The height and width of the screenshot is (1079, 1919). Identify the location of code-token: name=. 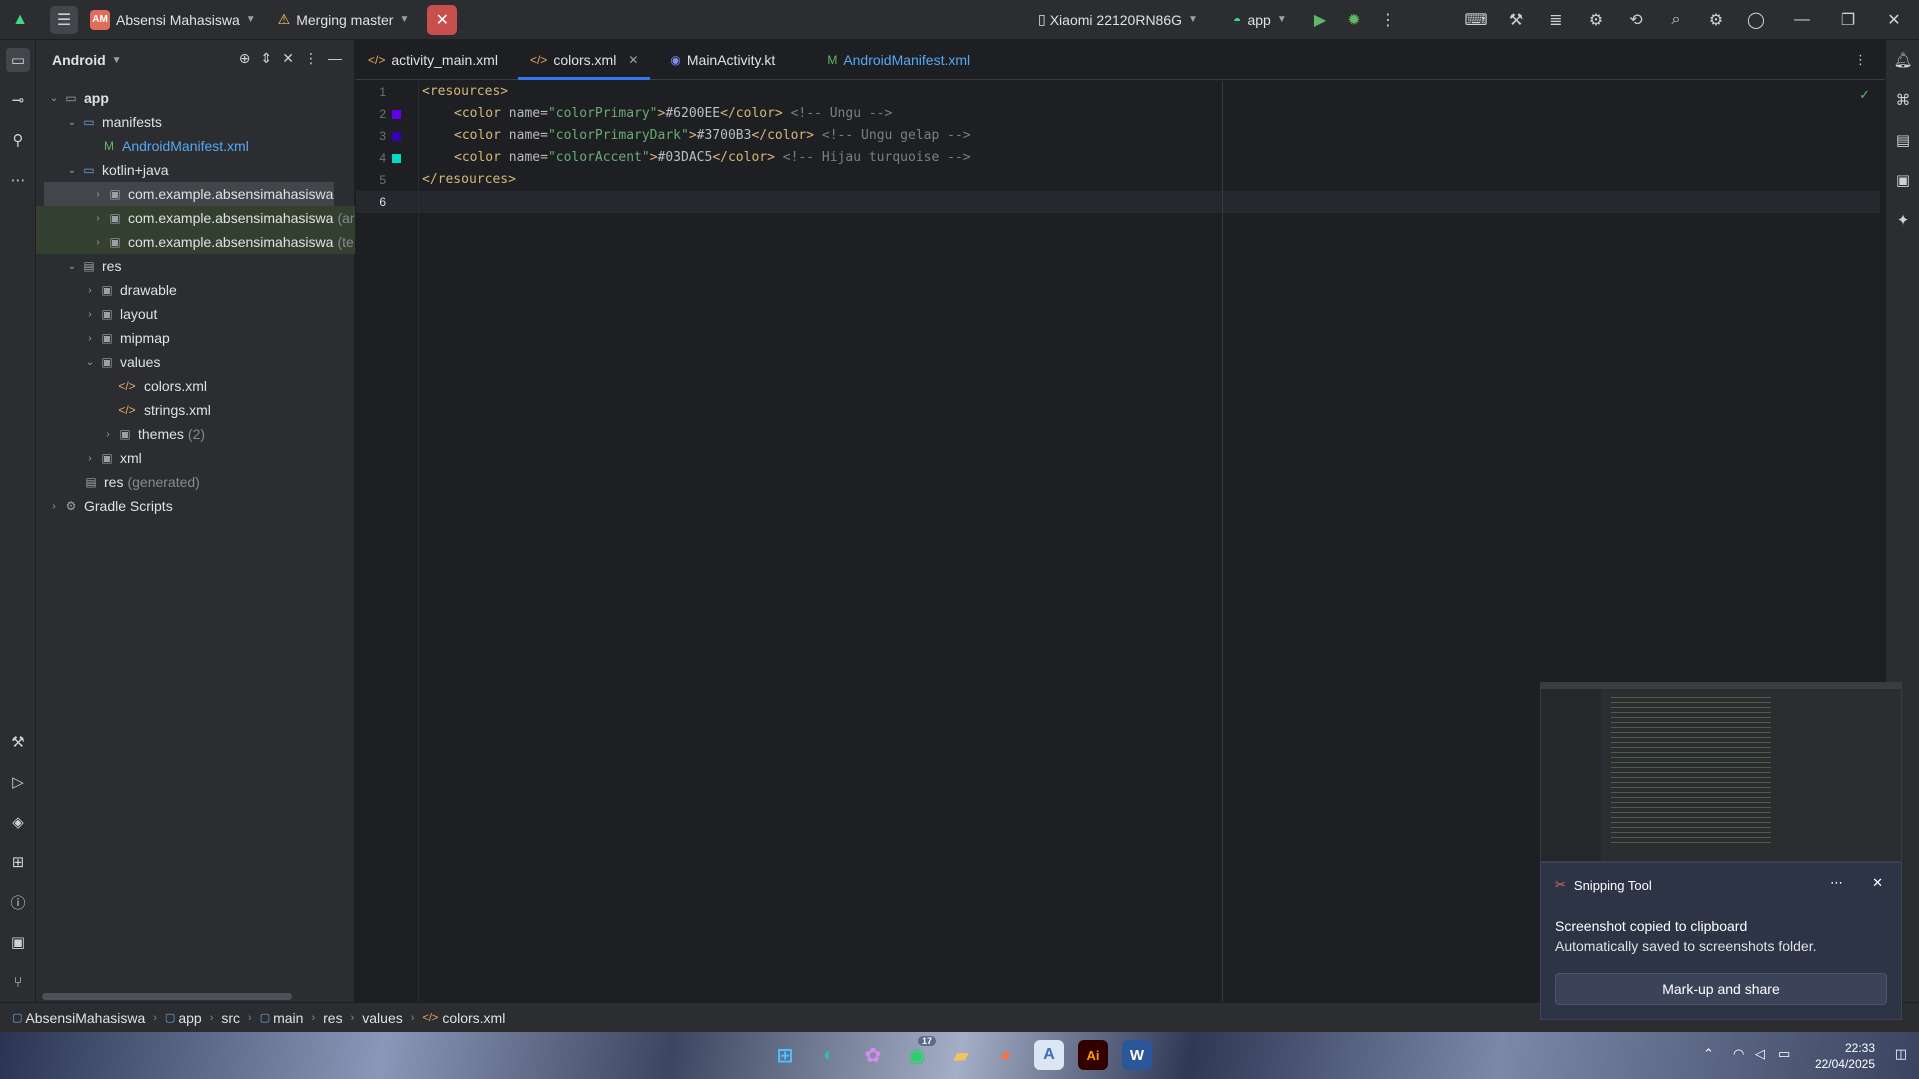
(524, 157).